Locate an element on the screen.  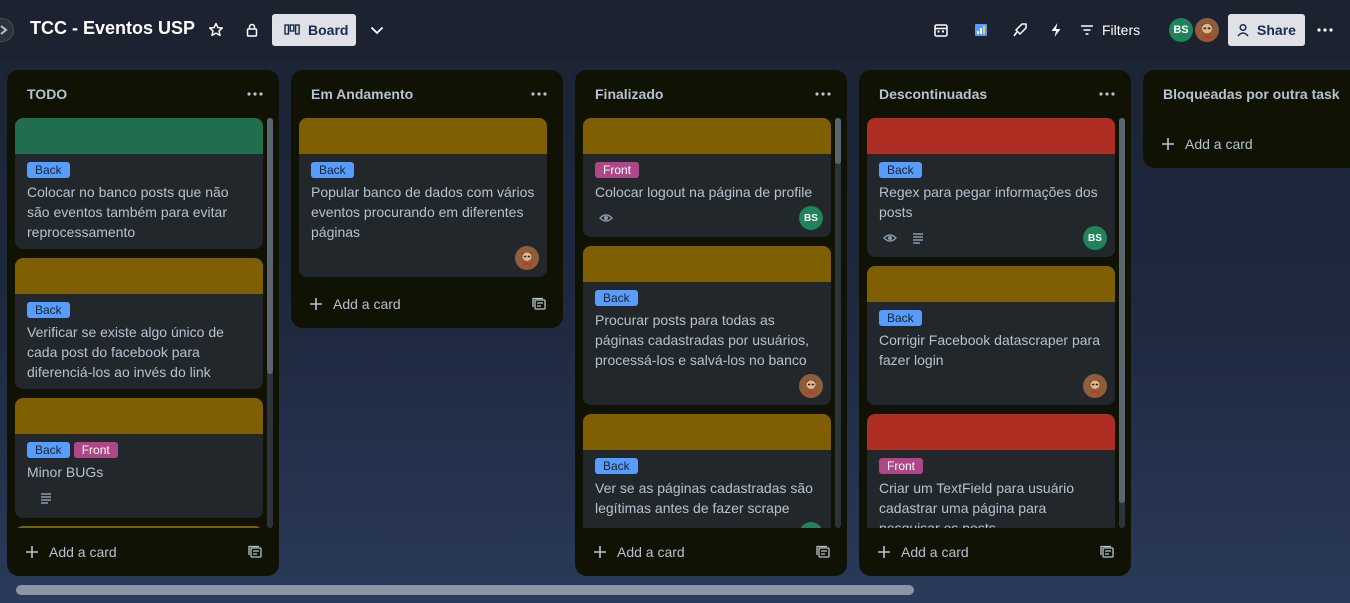
visibility-button is located at coordinates (252, 30).